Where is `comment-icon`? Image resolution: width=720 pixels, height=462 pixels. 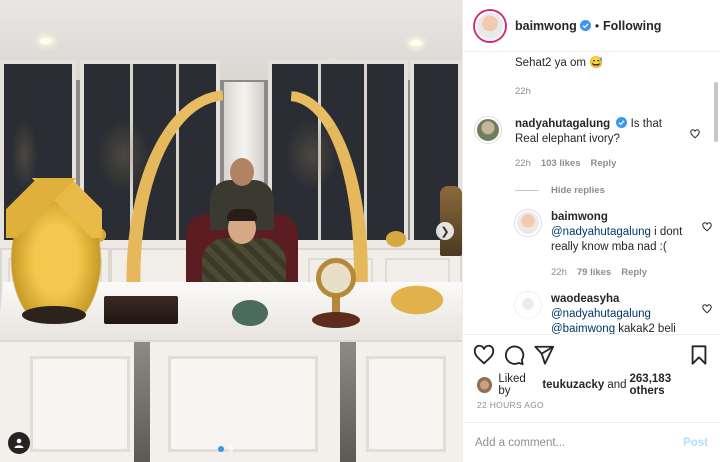 comment-icon is located at coordinates (514, 355).